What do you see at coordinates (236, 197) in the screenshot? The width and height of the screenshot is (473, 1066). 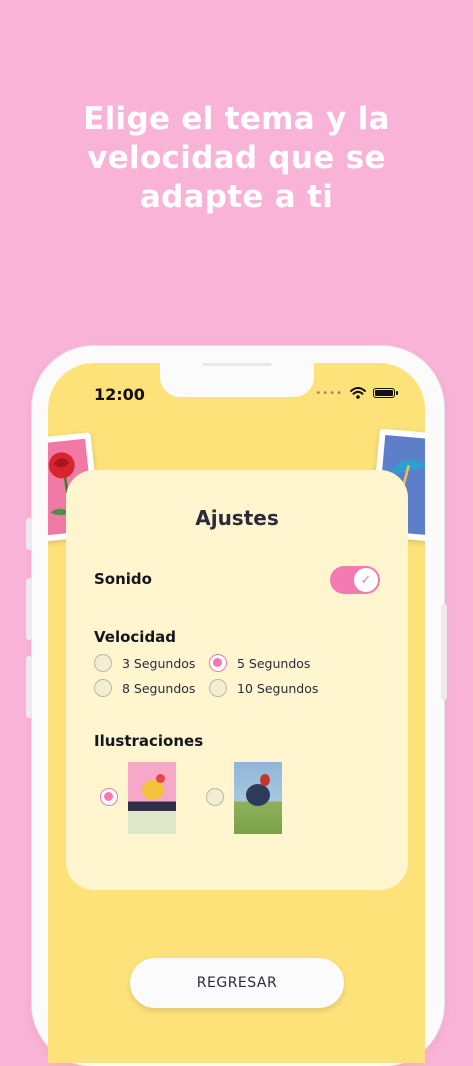 I see `promo-headline-line-3: adapte a ti` at bounding box center [236, 197].